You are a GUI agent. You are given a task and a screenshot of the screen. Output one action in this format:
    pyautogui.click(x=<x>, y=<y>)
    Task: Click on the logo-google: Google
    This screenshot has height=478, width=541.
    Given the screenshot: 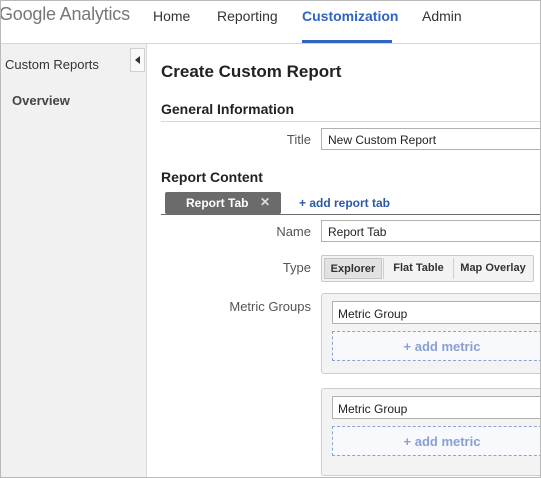 What is the action you would take?
    pyautogui.click(x=28, y=14)
    